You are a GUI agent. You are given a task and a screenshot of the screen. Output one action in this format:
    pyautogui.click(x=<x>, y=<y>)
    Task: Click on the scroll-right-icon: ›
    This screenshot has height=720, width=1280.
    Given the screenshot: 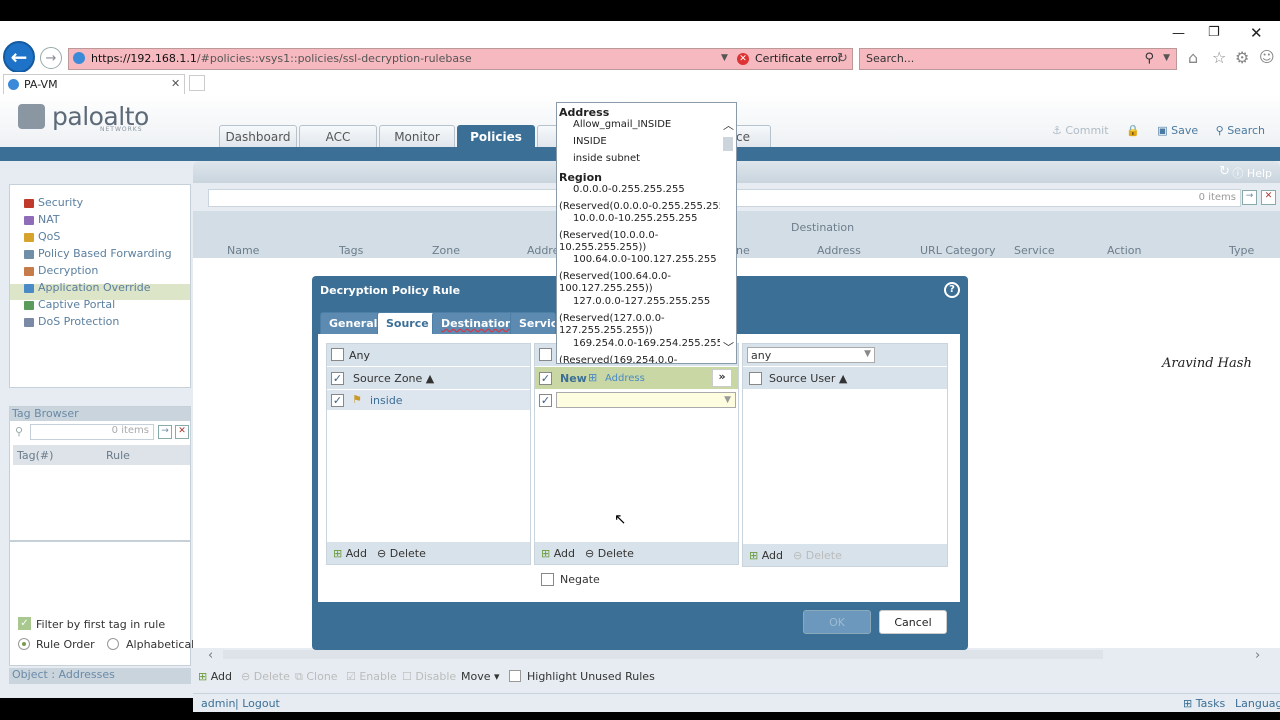 What is the action you would take?
    pyautogui.click(x=1257, y=655)
    